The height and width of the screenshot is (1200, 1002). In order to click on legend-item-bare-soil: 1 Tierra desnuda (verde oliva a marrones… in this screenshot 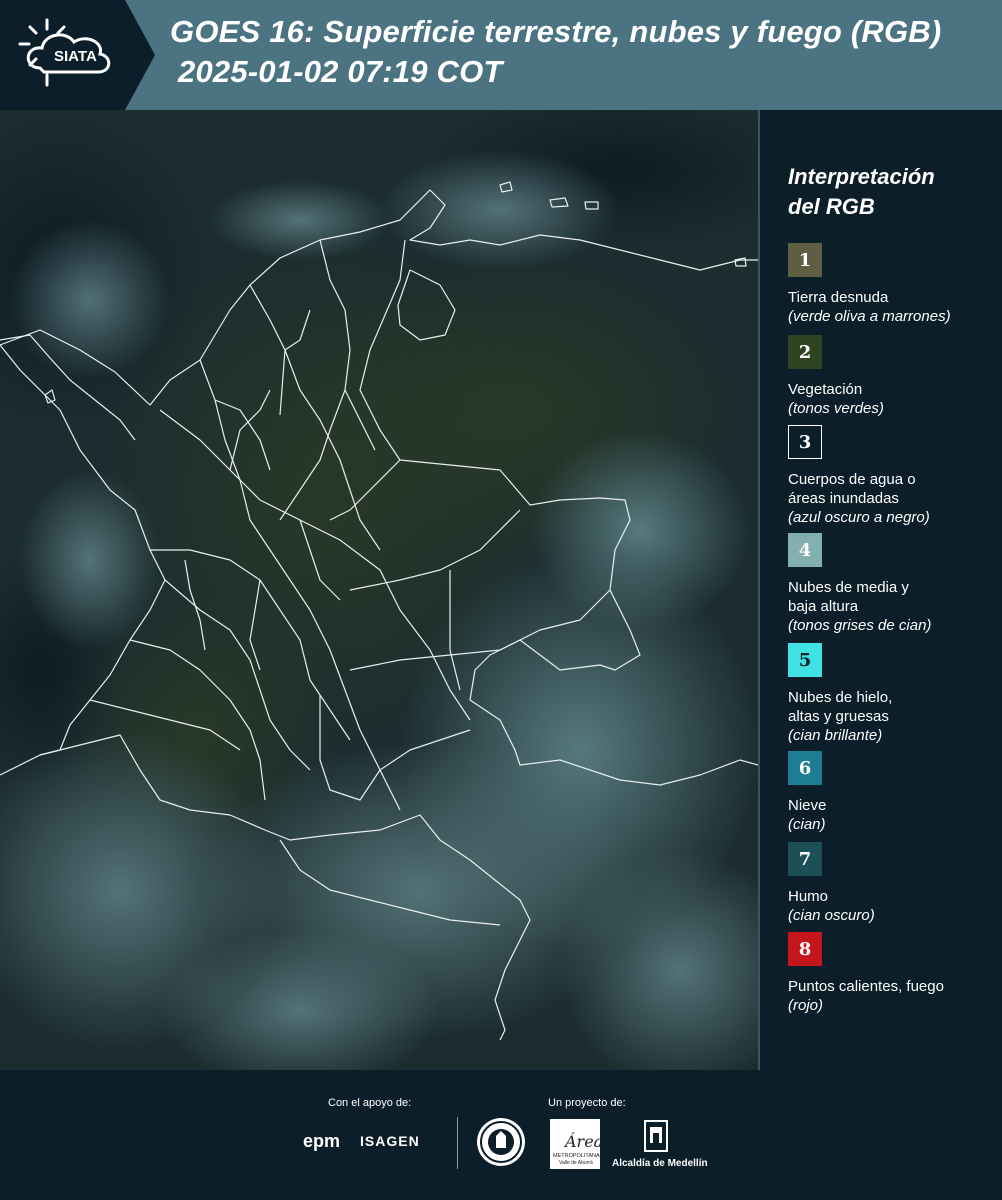, I will do `click(888, 284)`.